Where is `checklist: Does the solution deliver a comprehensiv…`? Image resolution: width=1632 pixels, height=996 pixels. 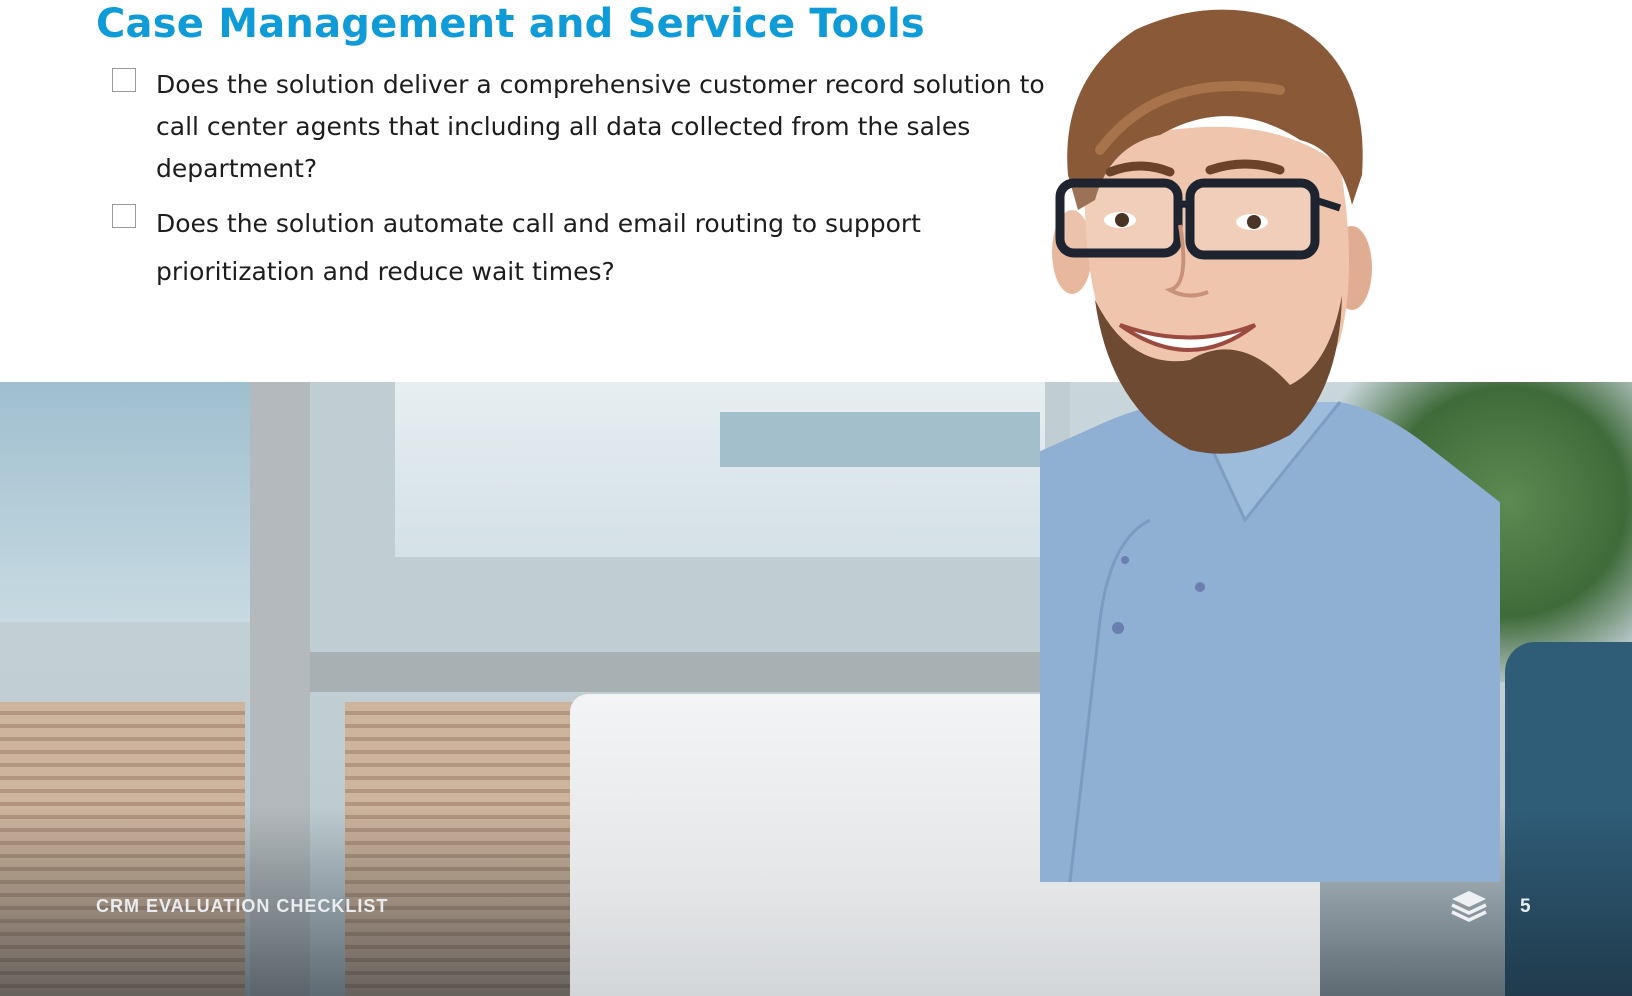 checklist: Does the solution deliver a comprehensiv… is located at coordinates (592, 180).